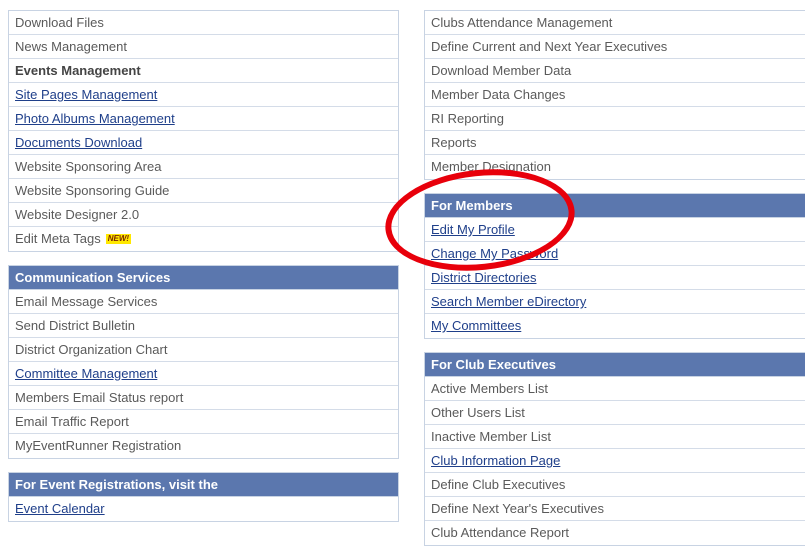 This screenshot has width=805, height=546. Describe the element at coordinates (203, 485) in the screenshot. I see `section-header: For Event Registrations, visit the` at that location.